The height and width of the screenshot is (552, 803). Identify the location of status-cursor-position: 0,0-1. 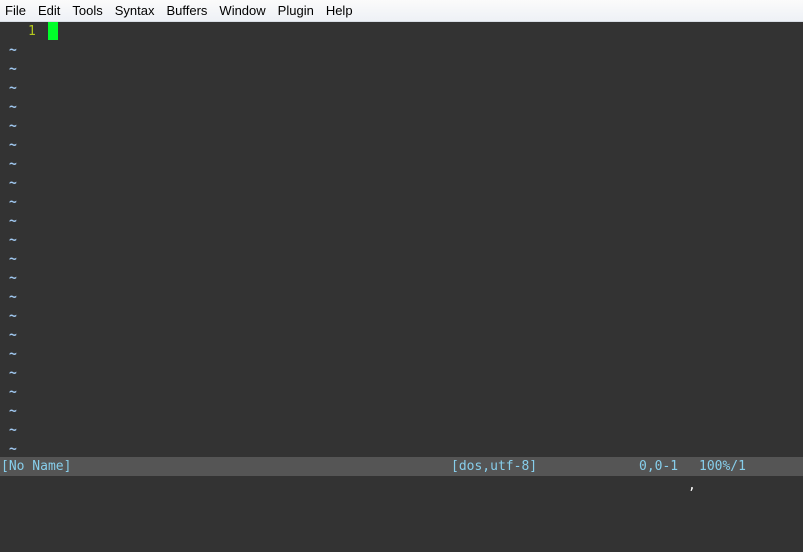
(659, 466).